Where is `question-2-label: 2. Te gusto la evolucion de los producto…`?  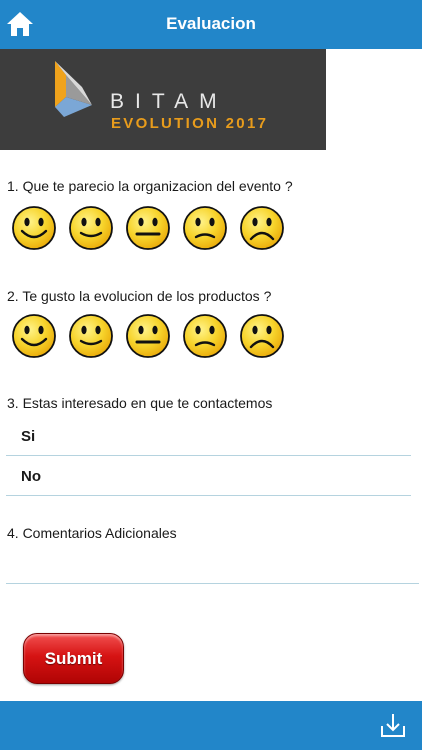 question-2-label: 2. Te gusto la evolucion de los producto… is located at coordinates (139, 296).